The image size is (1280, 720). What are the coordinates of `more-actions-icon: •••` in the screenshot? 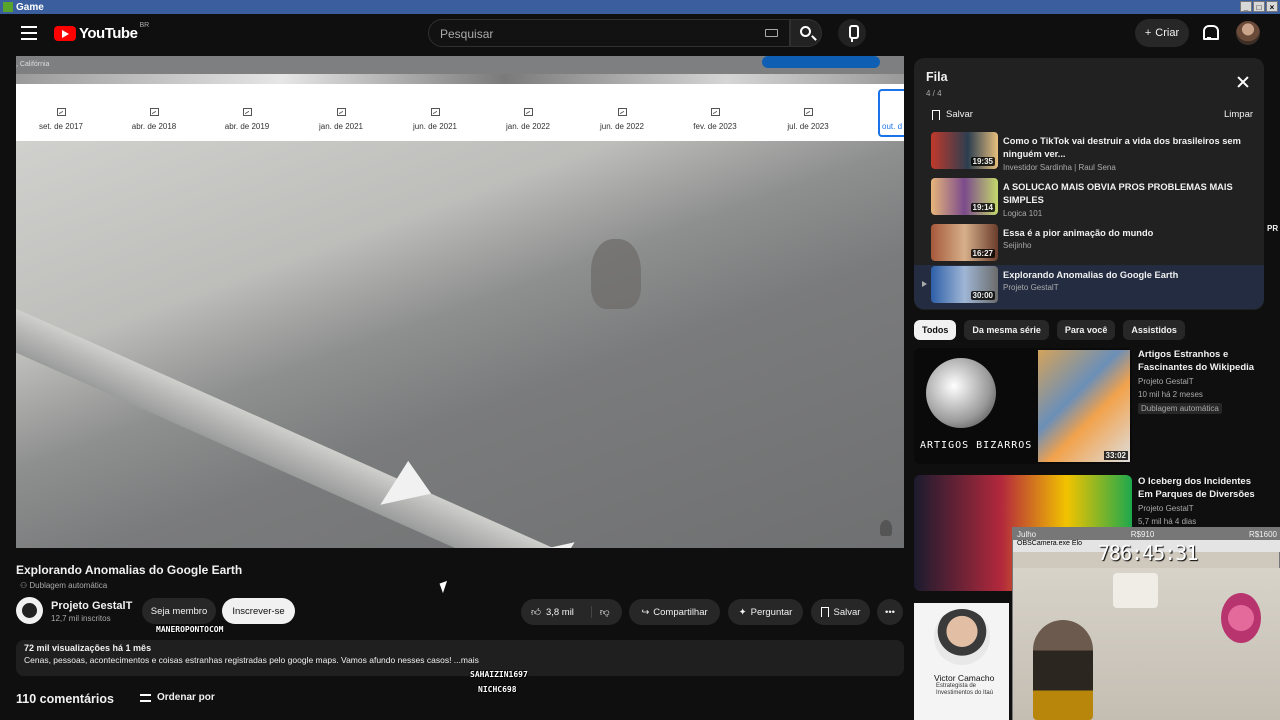 It's located at (890, 612).